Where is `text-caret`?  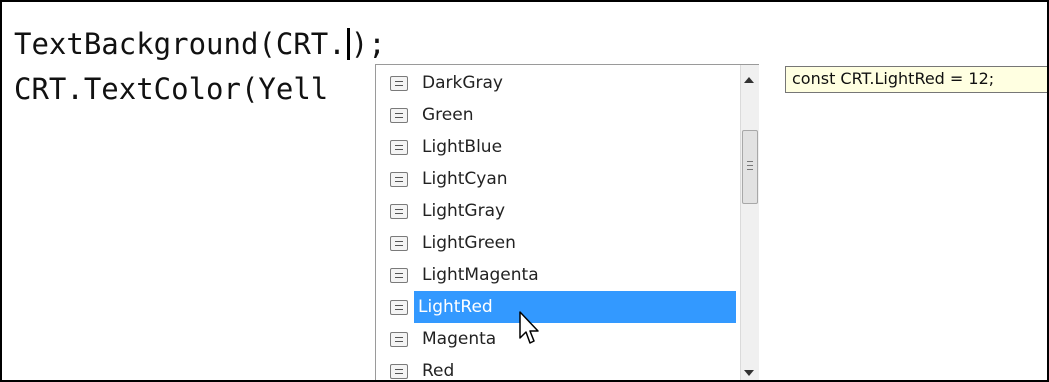
text-caret is located at coordinates (348, 44).